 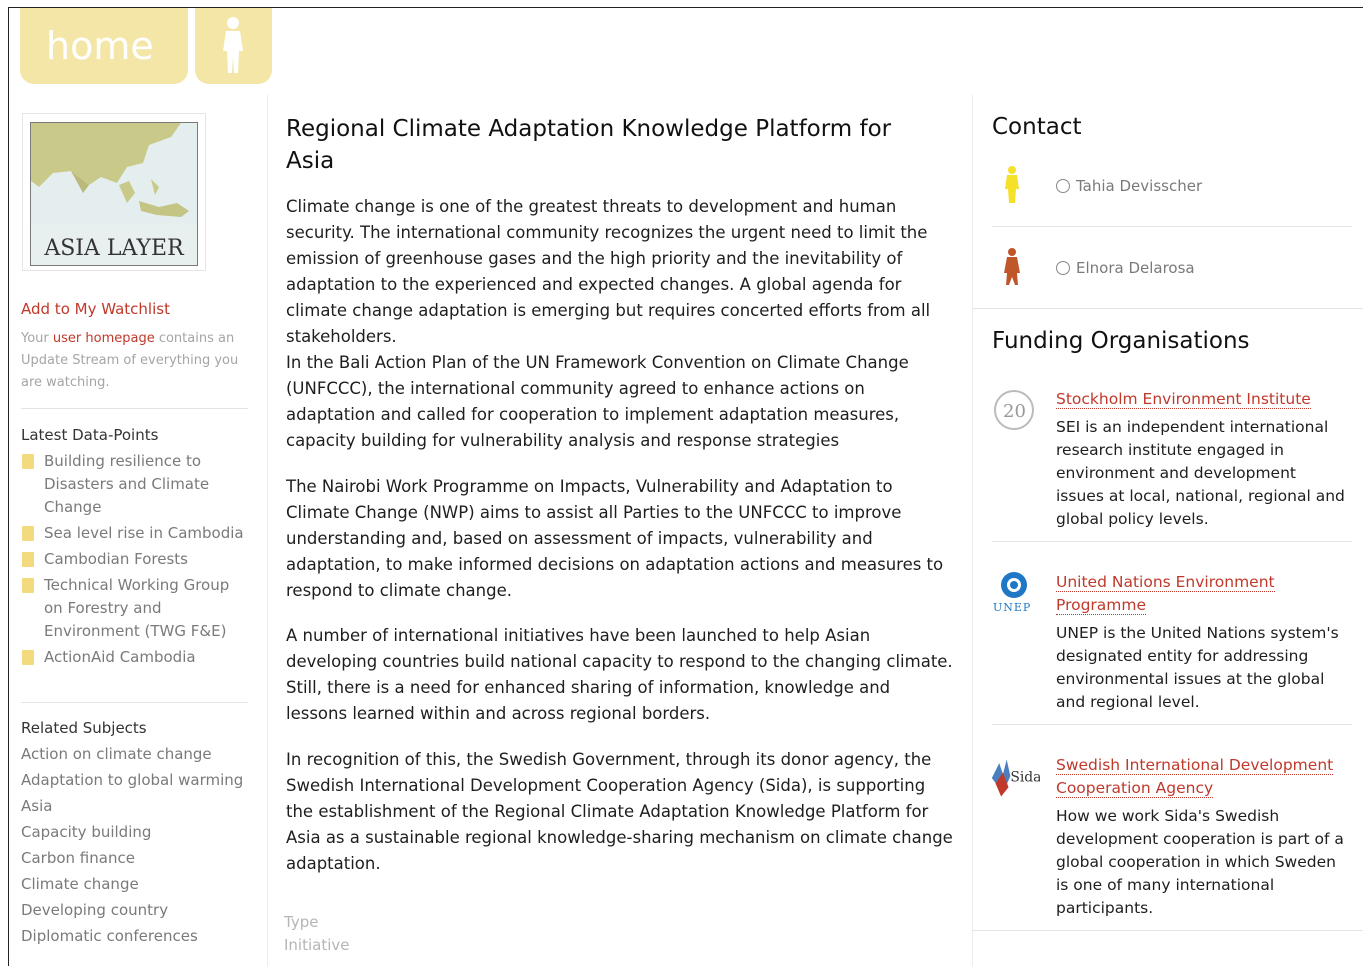 I want to click on funding-title: Funding Organisations, so click(x=1121, y=341).